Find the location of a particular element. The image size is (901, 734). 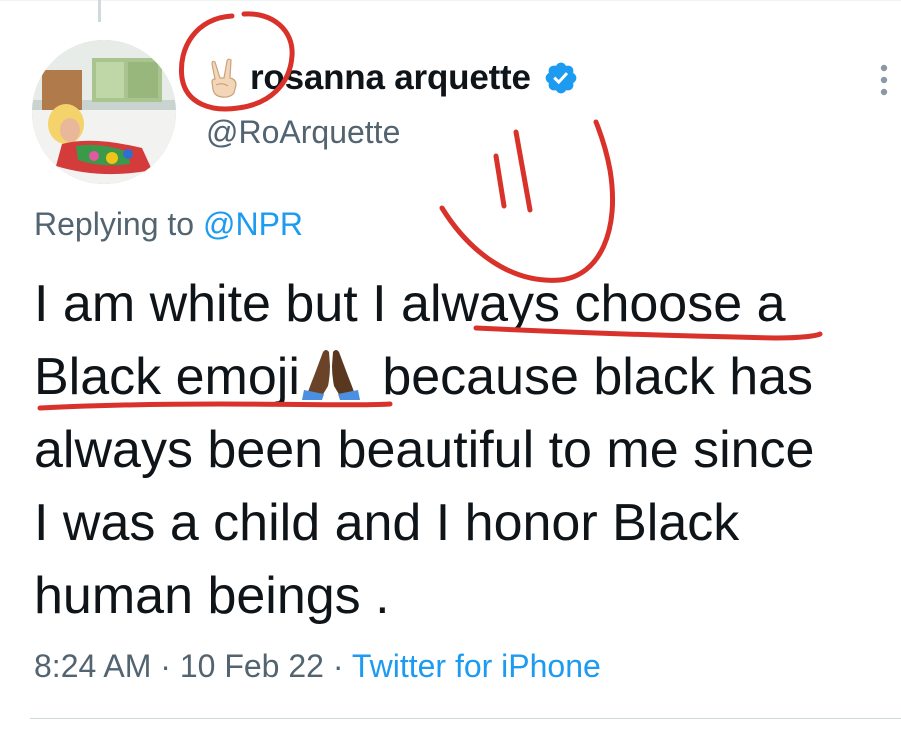

victory-hand-emoji-icon is located at coordinates (224, 78).